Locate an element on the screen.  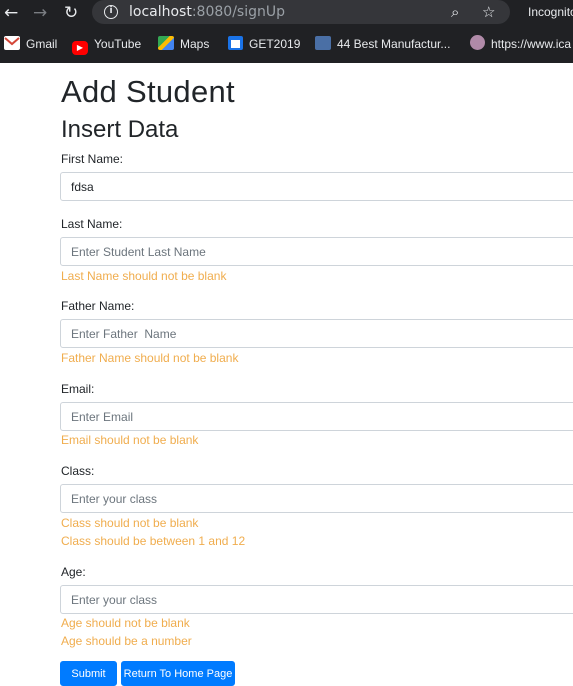
back-icon: ← is located at coordinates (11, 13).